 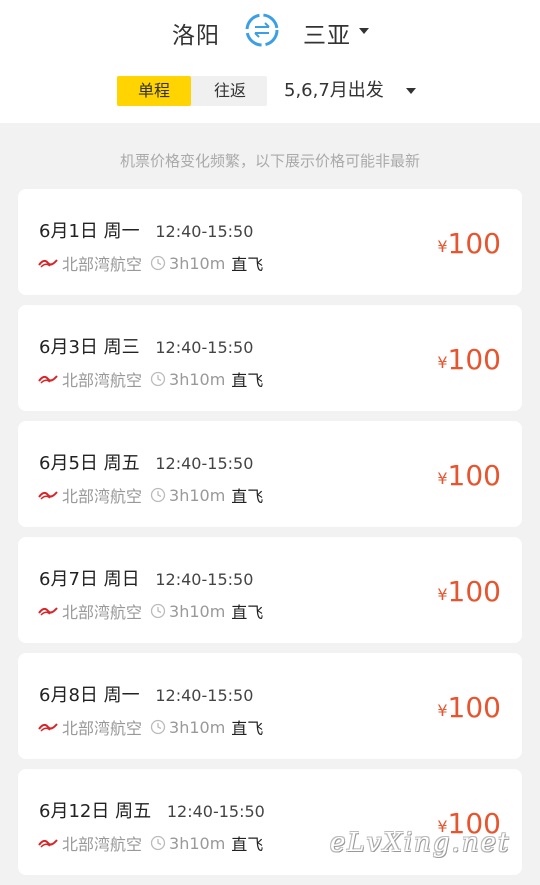 I want to click on flight-date-line: 6月1日 周一 12:40-15:50, so click(x=146, y=230).